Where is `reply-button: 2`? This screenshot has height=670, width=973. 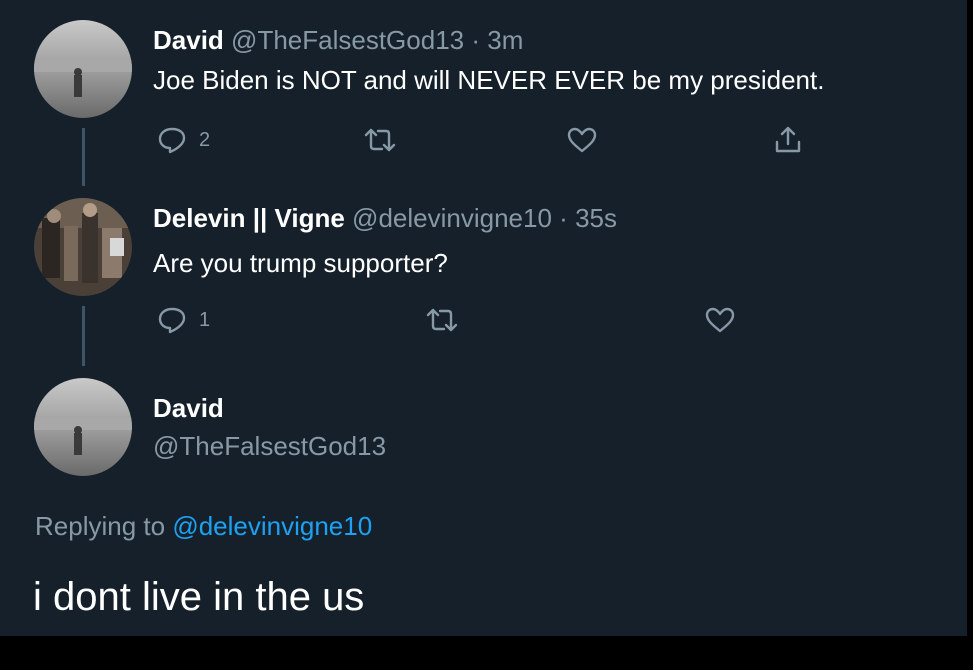 reply-button: 2 is located at coordinates (183, 140).